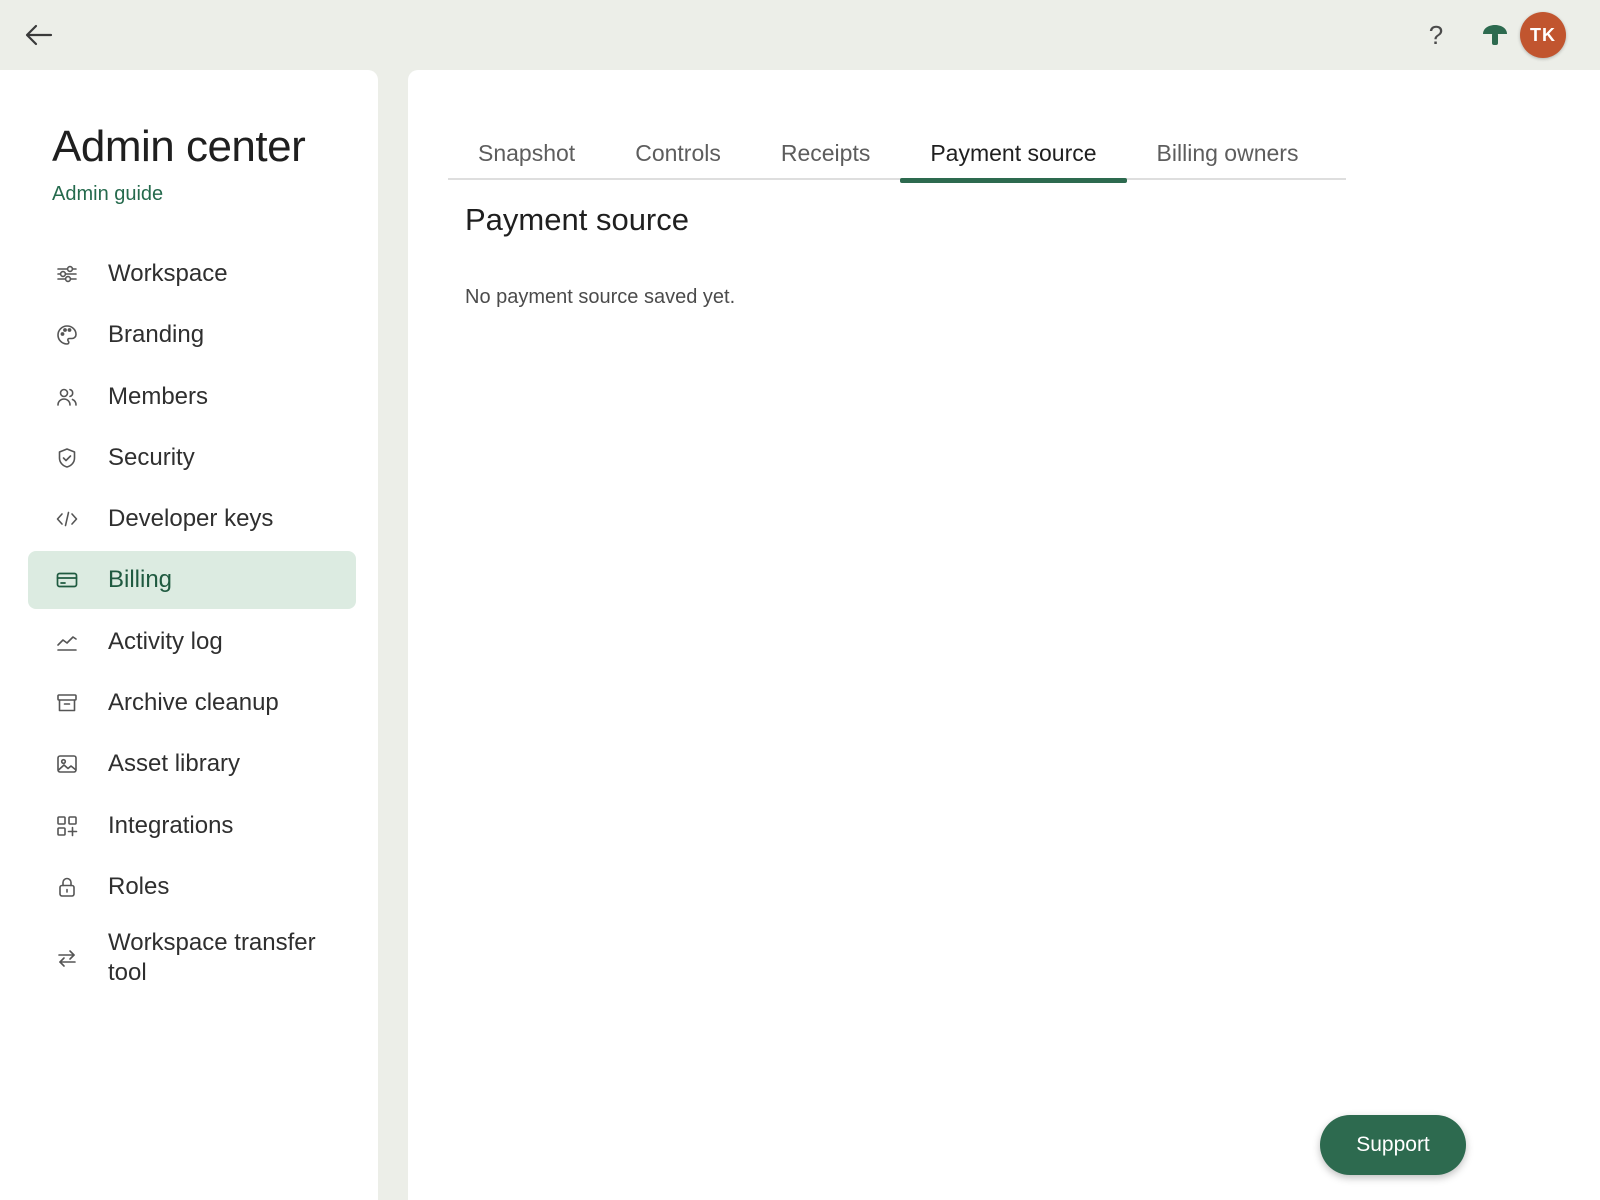 This screenshot has height=1200, width=1600. Describe the element at coordinates (67, 887) in the screenshot. I see `lock-icon` at that location.